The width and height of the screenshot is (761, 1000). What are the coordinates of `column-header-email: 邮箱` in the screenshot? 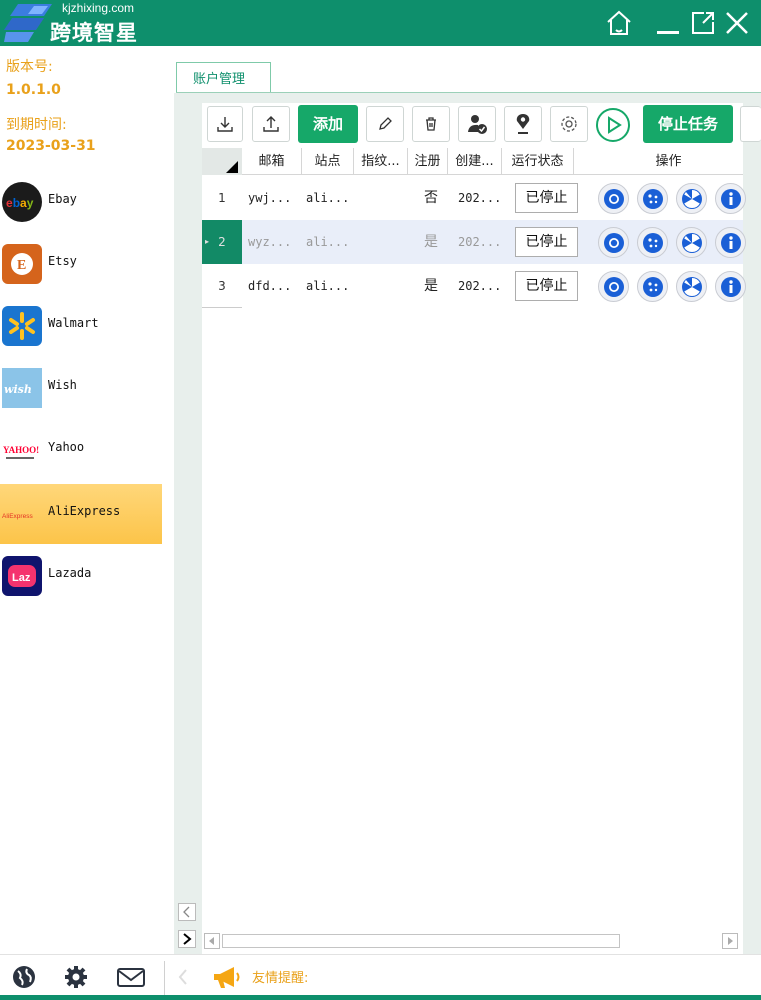 It's located at (272, 161).